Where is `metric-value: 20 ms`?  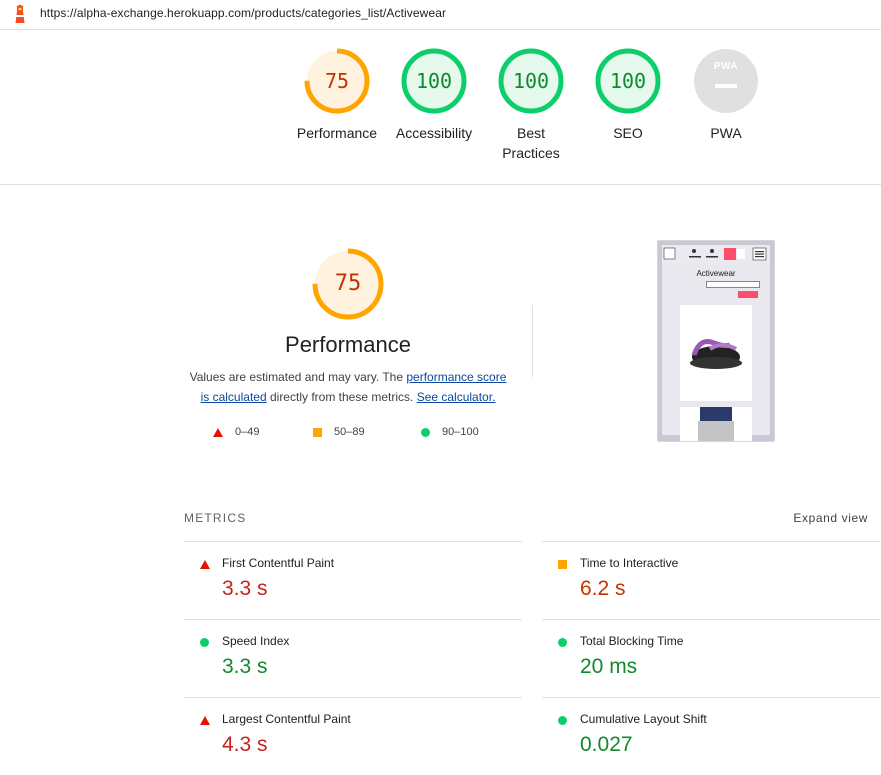 metric-value: 20 ms is located at coordinates (609, 666).